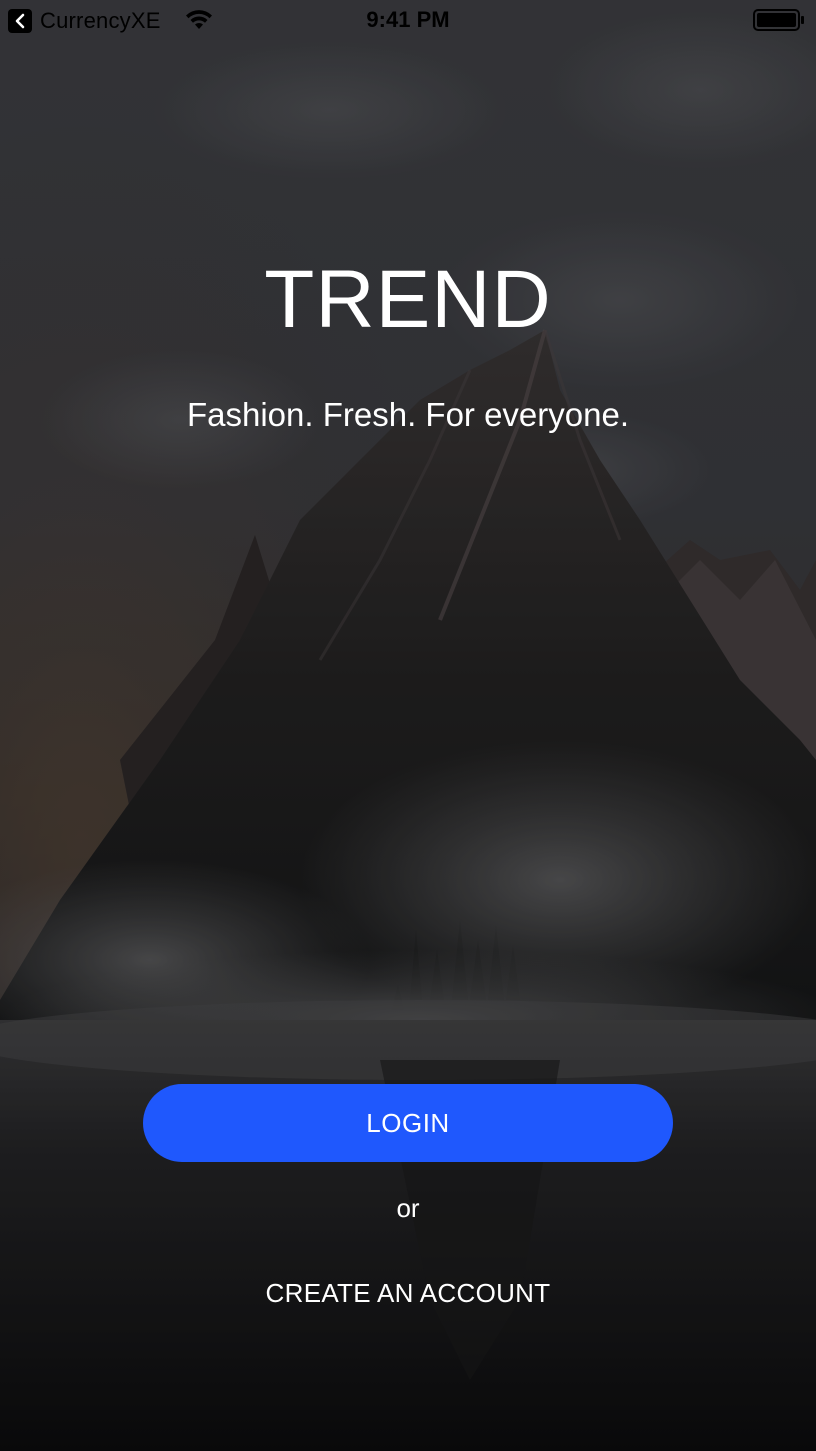  I want to click on or-separator: or, so click(408, 1208).